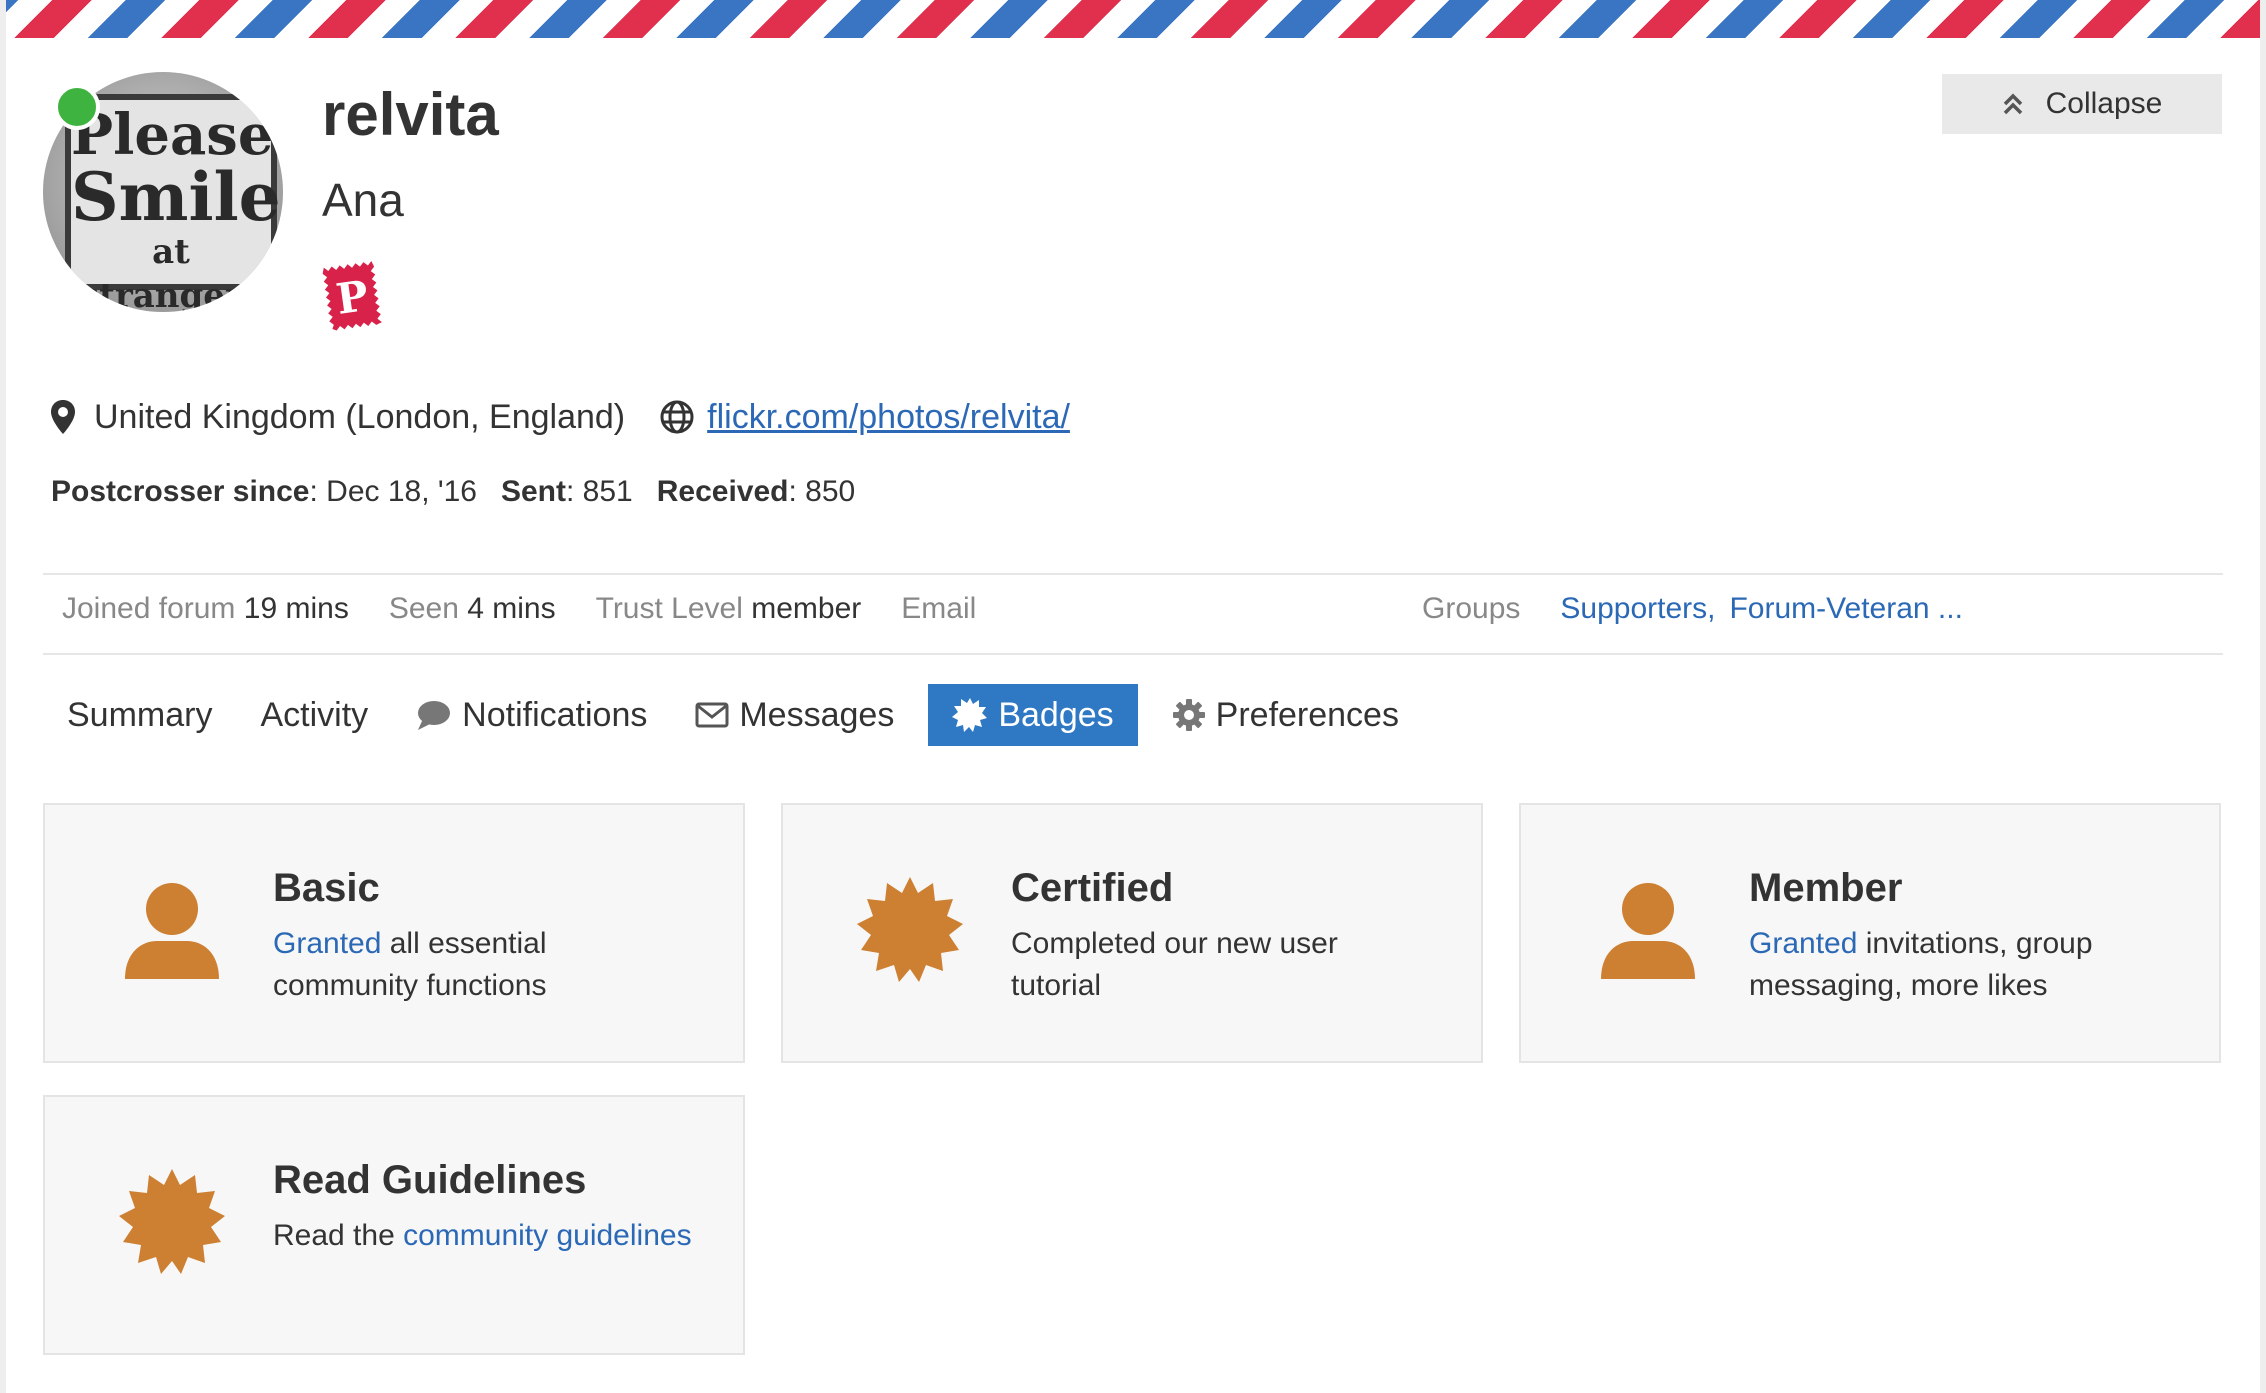  I want to click on badge-description: Completed our new user tutorial, so click(1174, 964).